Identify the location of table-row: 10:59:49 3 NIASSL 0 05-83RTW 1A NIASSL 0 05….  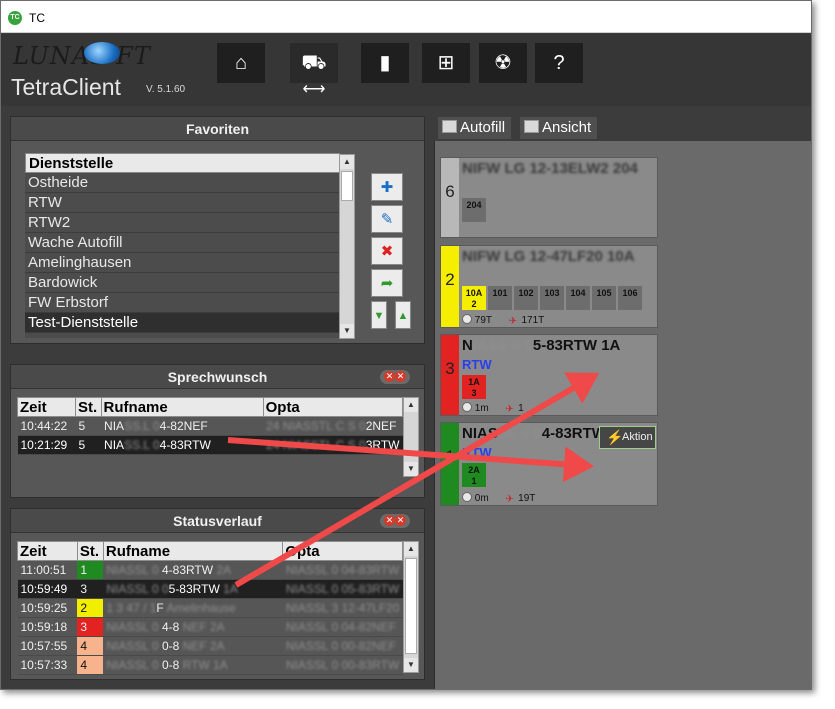
(210, 589).